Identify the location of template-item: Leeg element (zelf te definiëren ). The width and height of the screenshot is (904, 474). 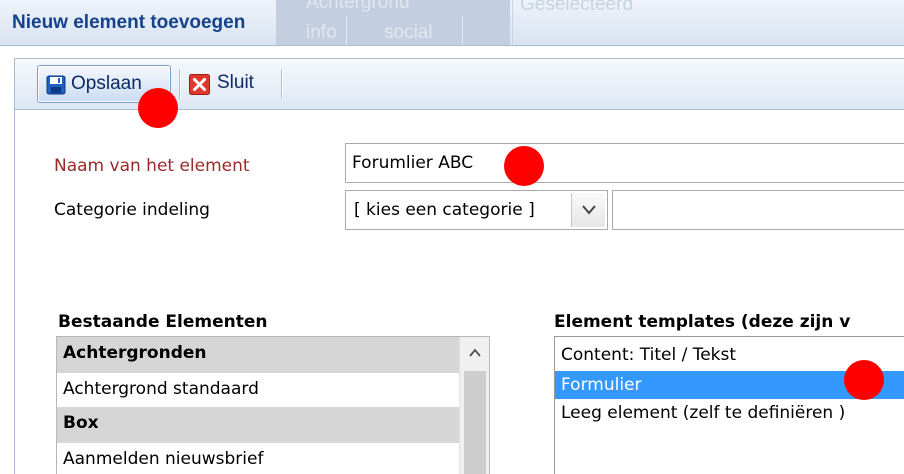
(729, 413).